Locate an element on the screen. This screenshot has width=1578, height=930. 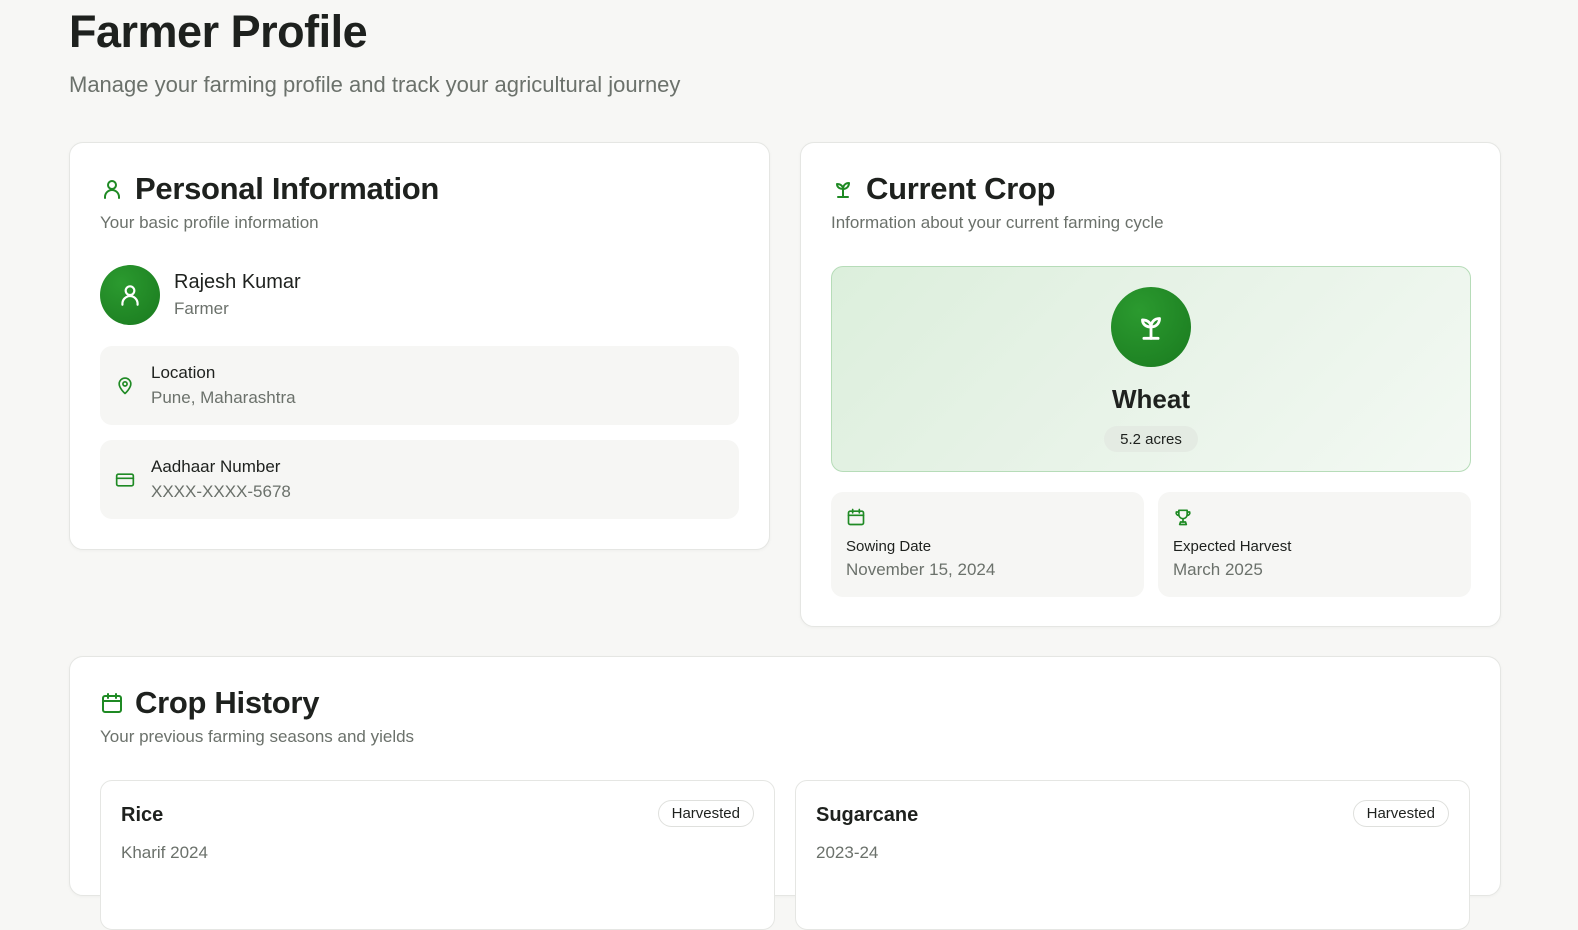
crop-history-header: Crop History is located at coordinates (209, 703).